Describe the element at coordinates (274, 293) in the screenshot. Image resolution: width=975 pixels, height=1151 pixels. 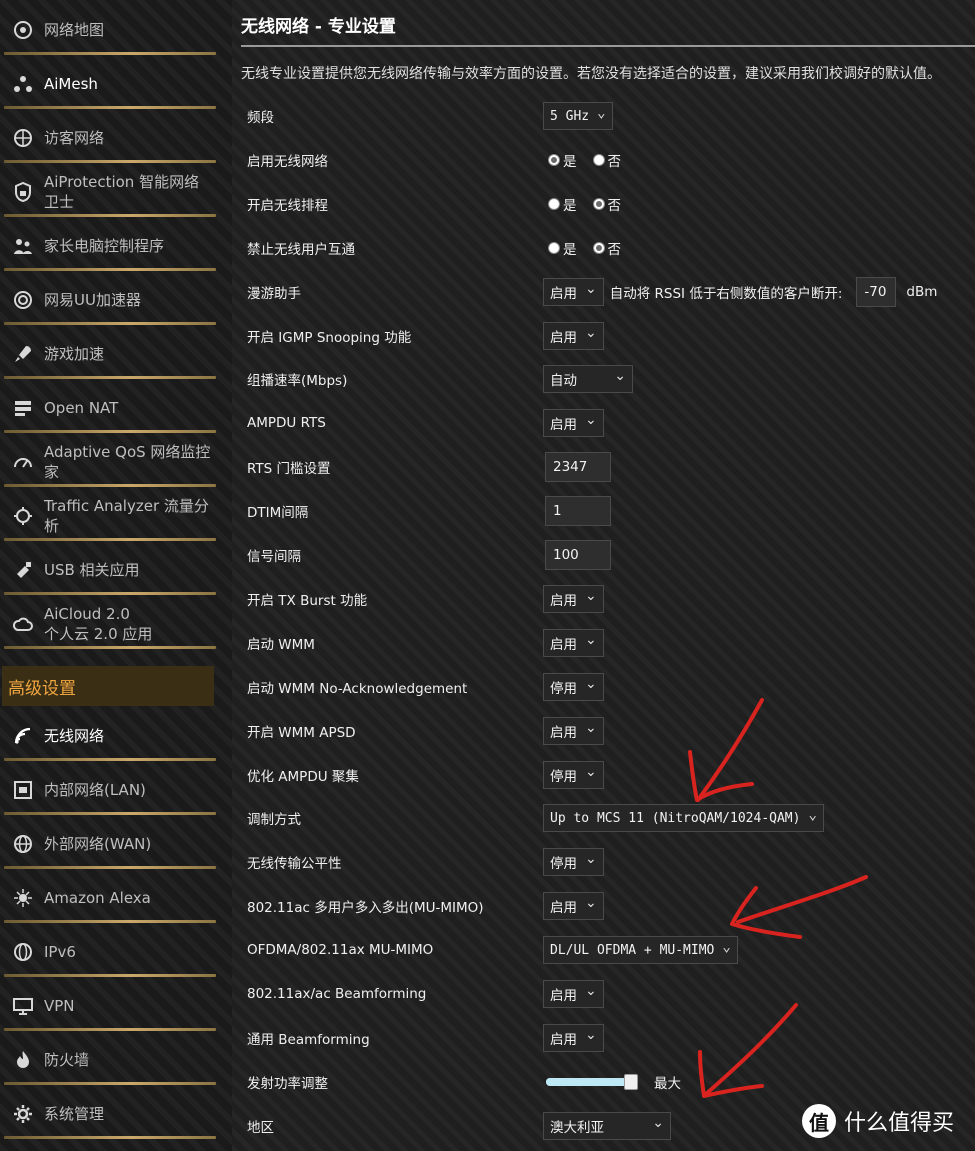
I see `setting-label: 漫游助手` at that location.